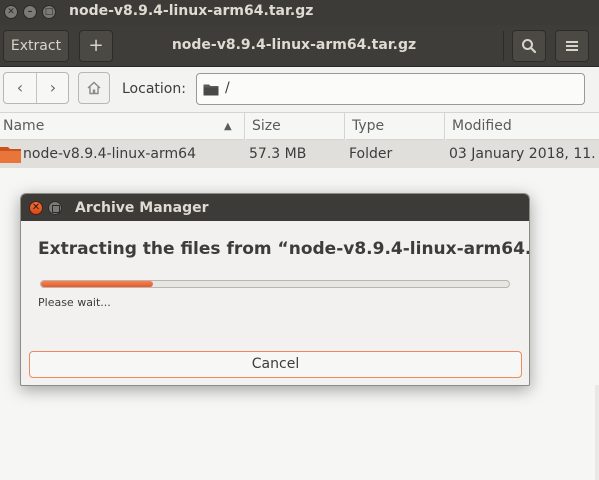  What do you see at coordinates (275, 284) in the screenshot?
I see `progress-bar` at bounding box center [275, 284].